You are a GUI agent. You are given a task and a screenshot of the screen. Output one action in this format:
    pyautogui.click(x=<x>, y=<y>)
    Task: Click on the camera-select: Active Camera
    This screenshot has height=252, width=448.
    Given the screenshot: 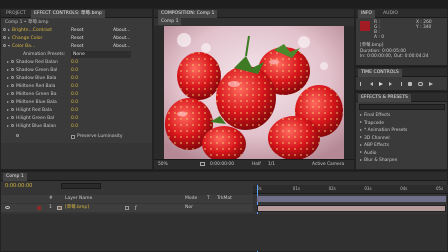 What is the action you would take?
    pyautogui.click(x=328, y=164)
    